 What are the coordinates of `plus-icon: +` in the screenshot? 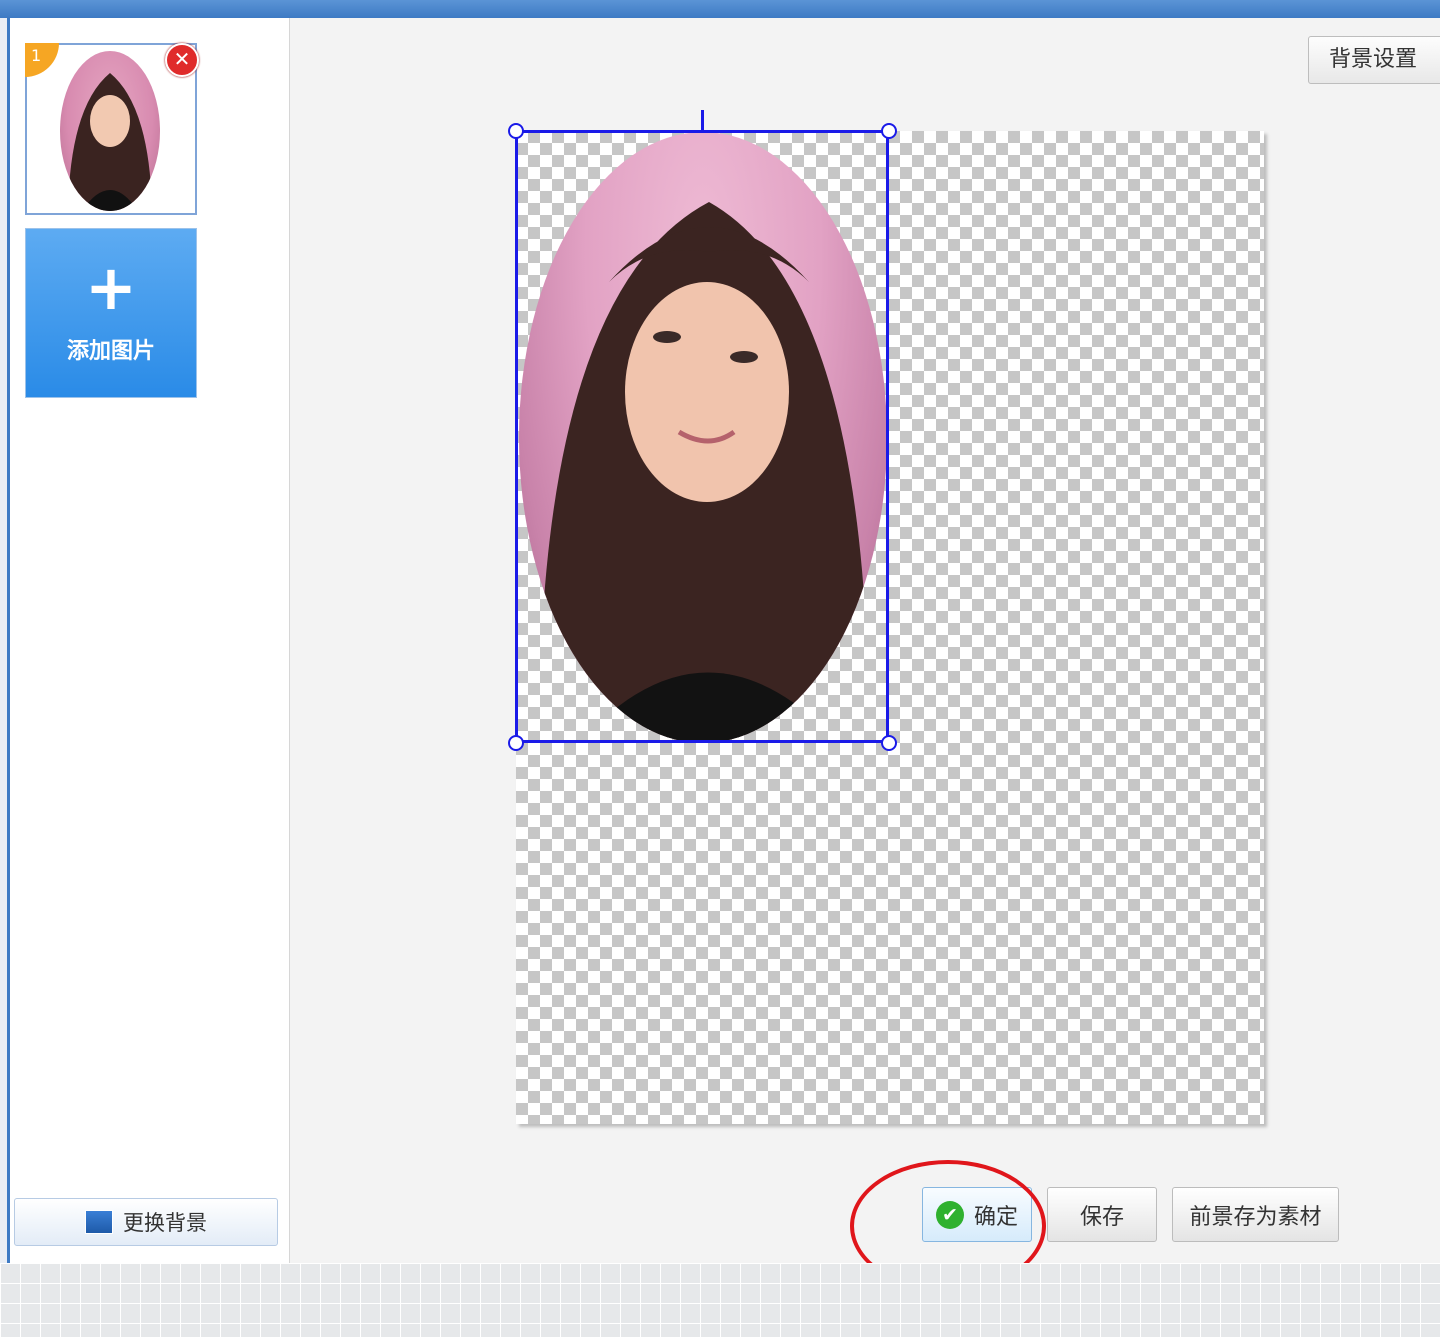 It's located at (111, 287).